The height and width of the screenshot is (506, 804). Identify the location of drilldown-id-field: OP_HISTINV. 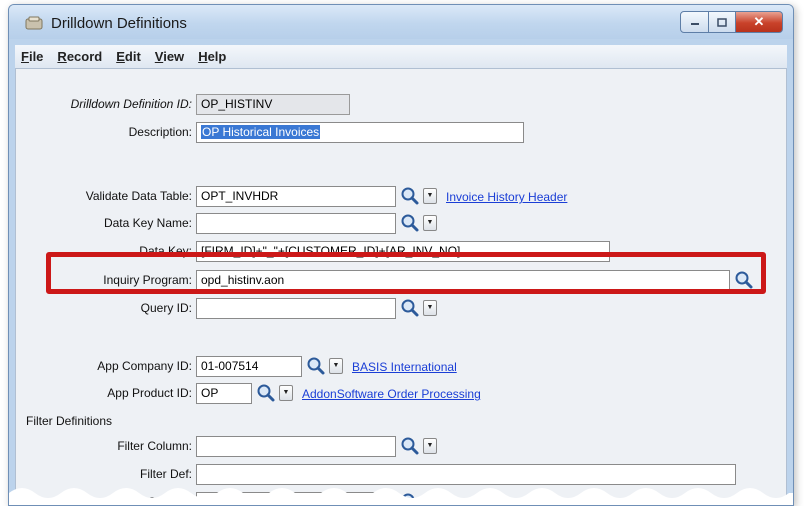
(273, 104).